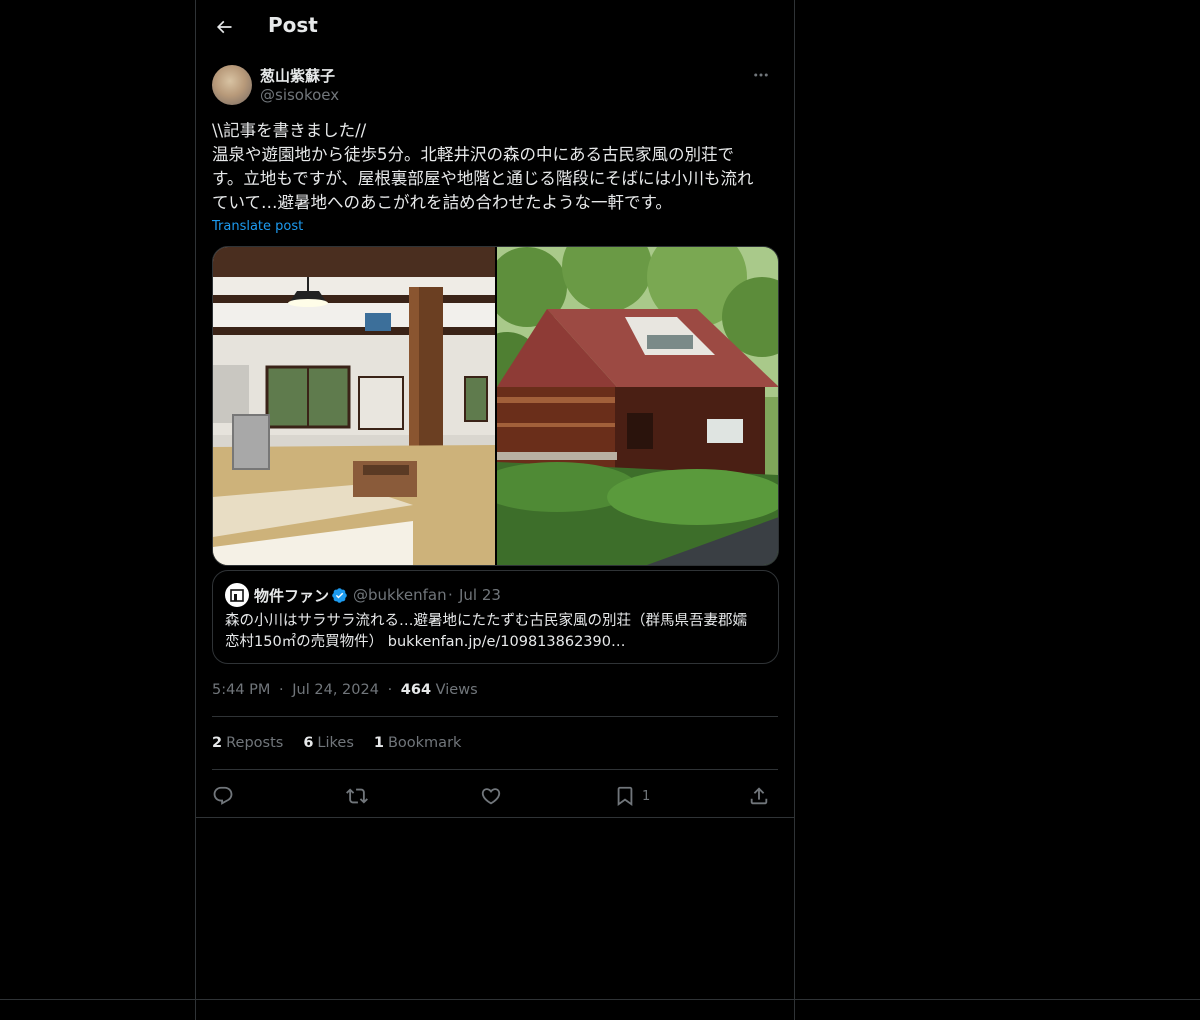 This screenshot has height=1020, width=1200. Describe the element at coordinates (335, 690) in the screenshot. I see `post-date: Jul 24, 2024` at that location.